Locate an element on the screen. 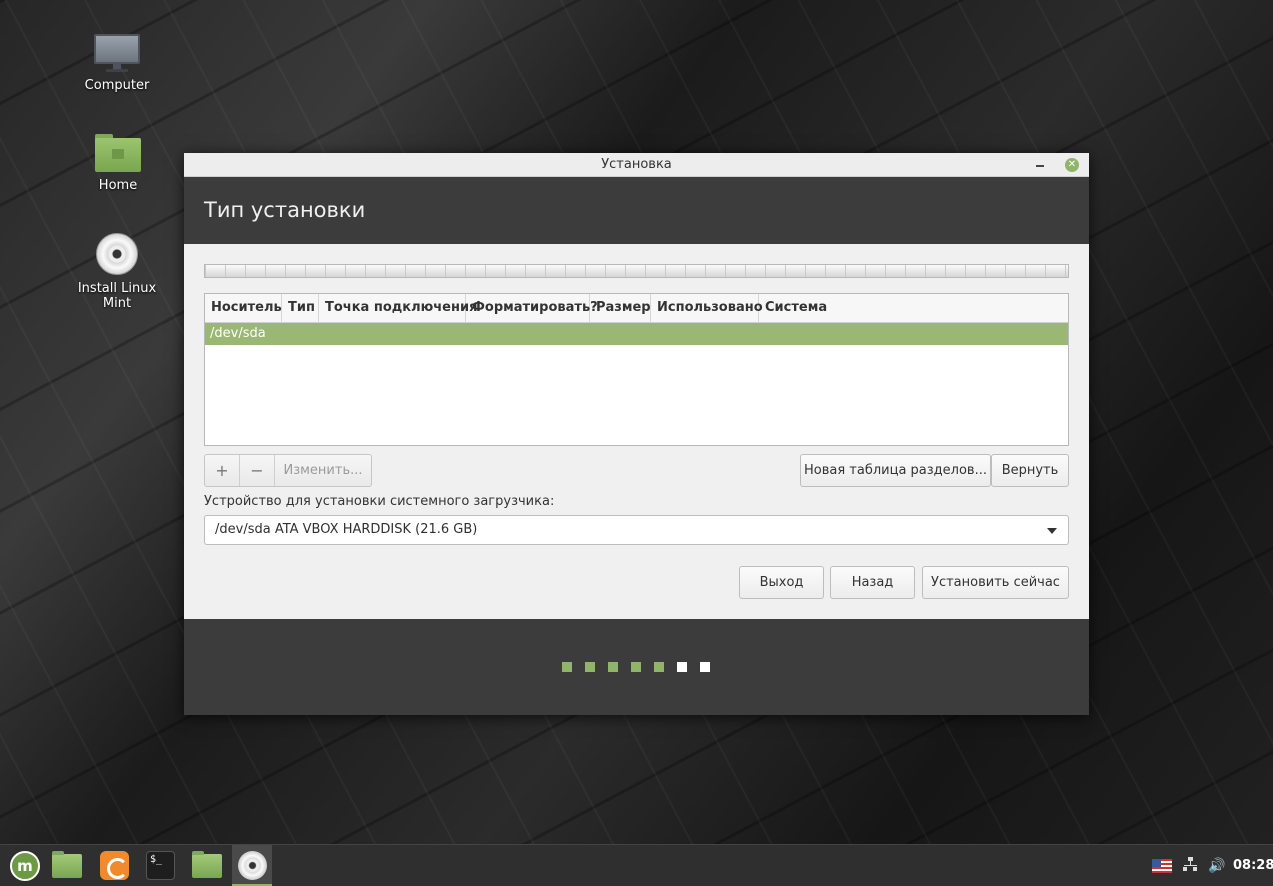  show-desktop-button is located at coordinates (66, 865).